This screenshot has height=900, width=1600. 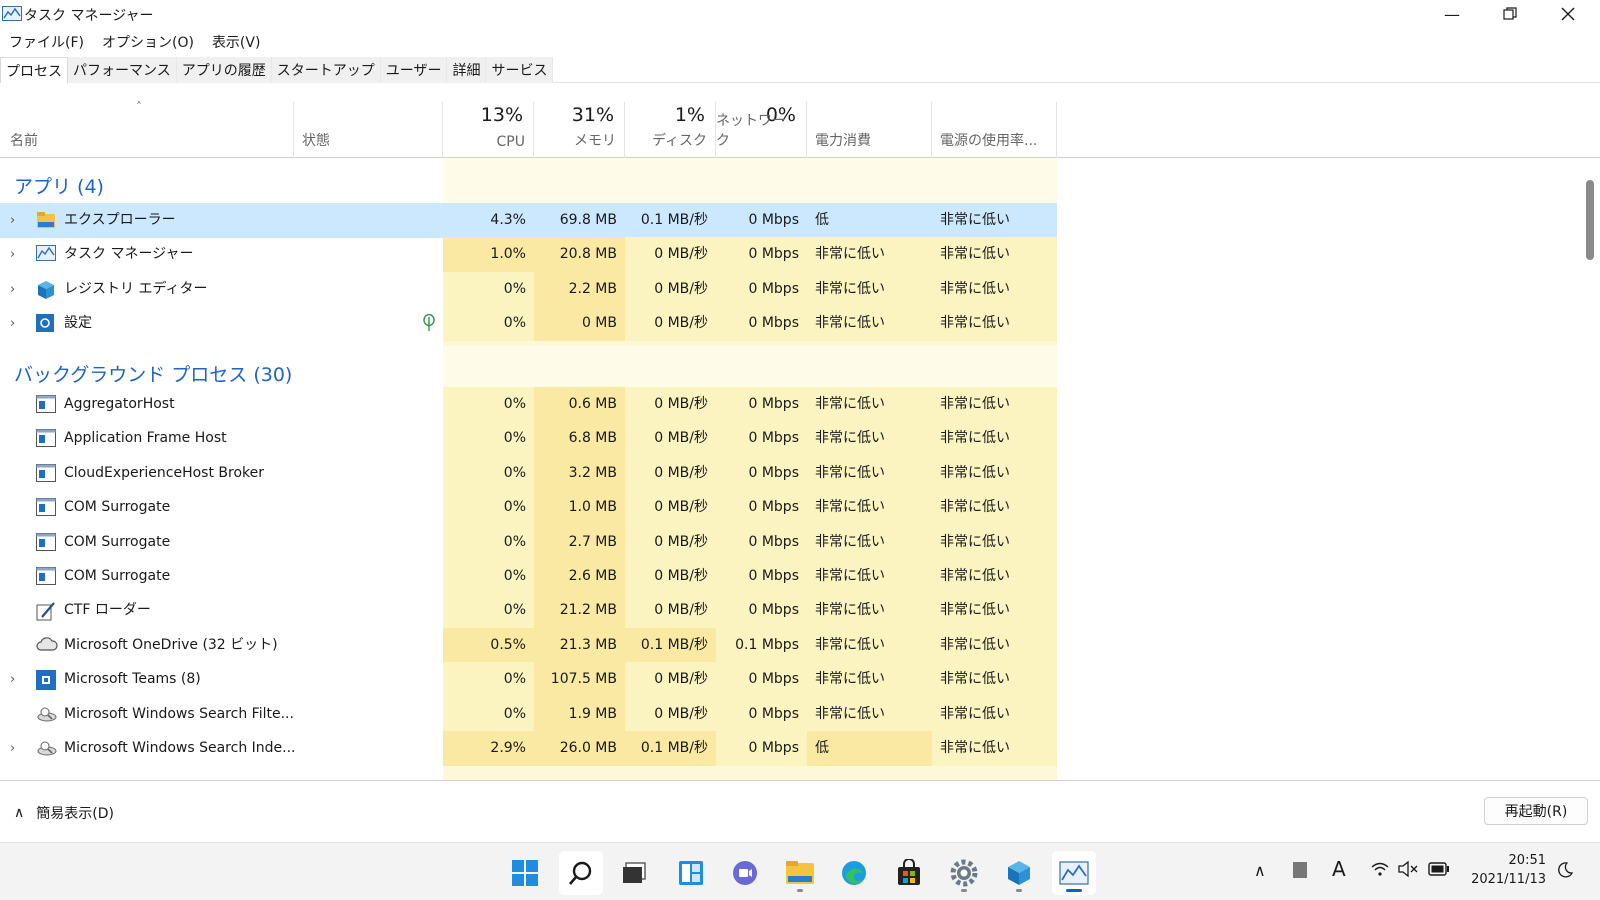 I want to click on memory-cell: 0.6 MB, so click(x=579, y=404).